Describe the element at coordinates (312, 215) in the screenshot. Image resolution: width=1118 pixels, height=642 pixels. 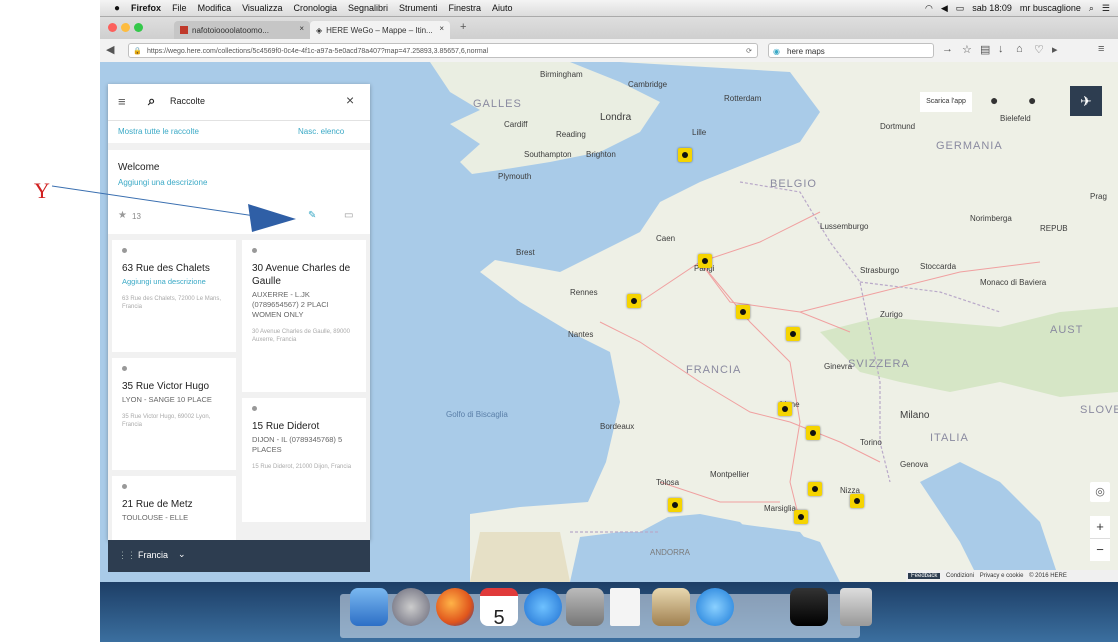
I see `edit-pencil-icon: ✎` at that location.